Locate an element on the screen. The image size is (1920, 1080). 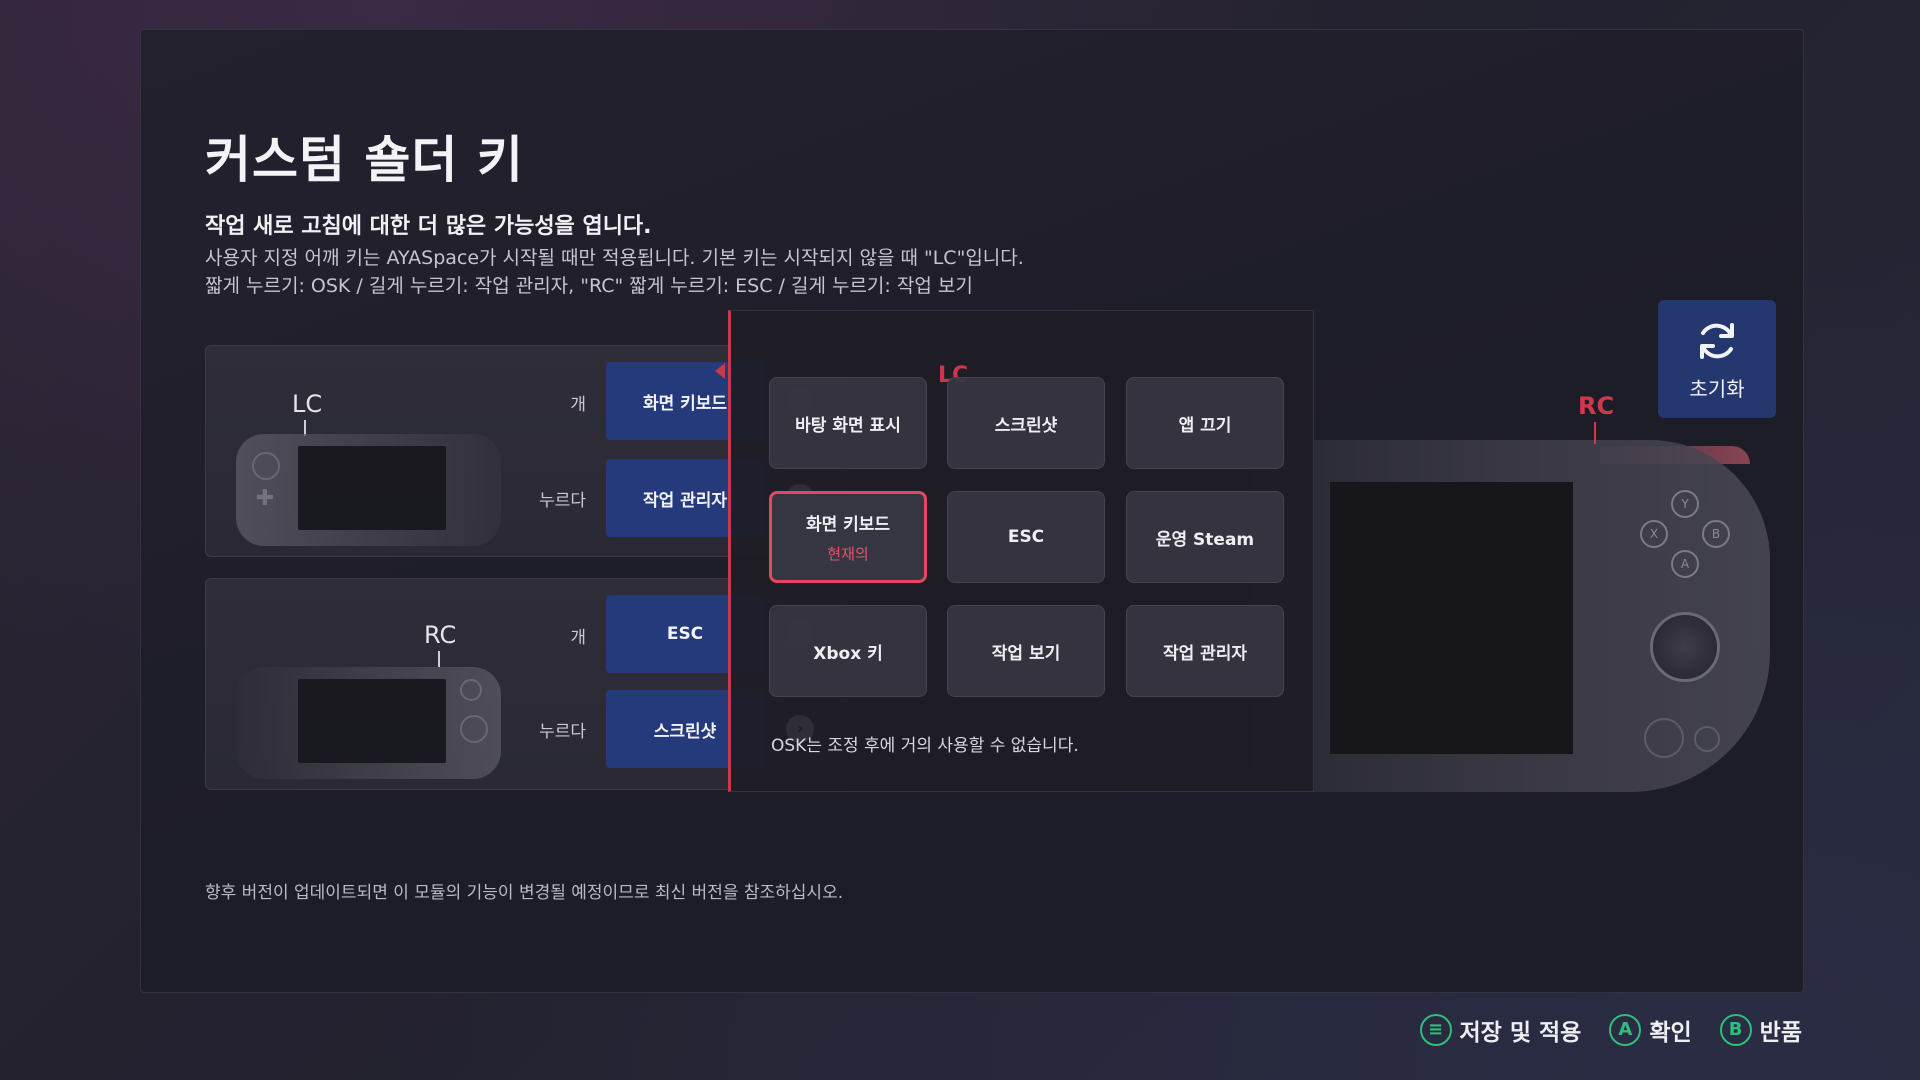
menu-button-icon: ≡ is located at coordinates (1435, 1030).